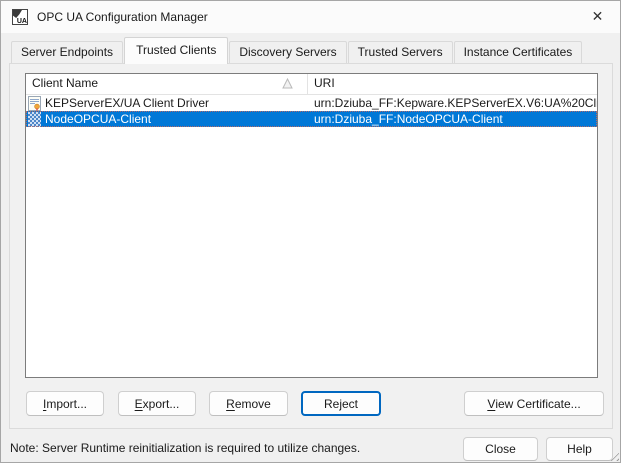 The width and height of the screenshot is (621, 463). I want to click on sort-ascending-icon, so click(287, 83).